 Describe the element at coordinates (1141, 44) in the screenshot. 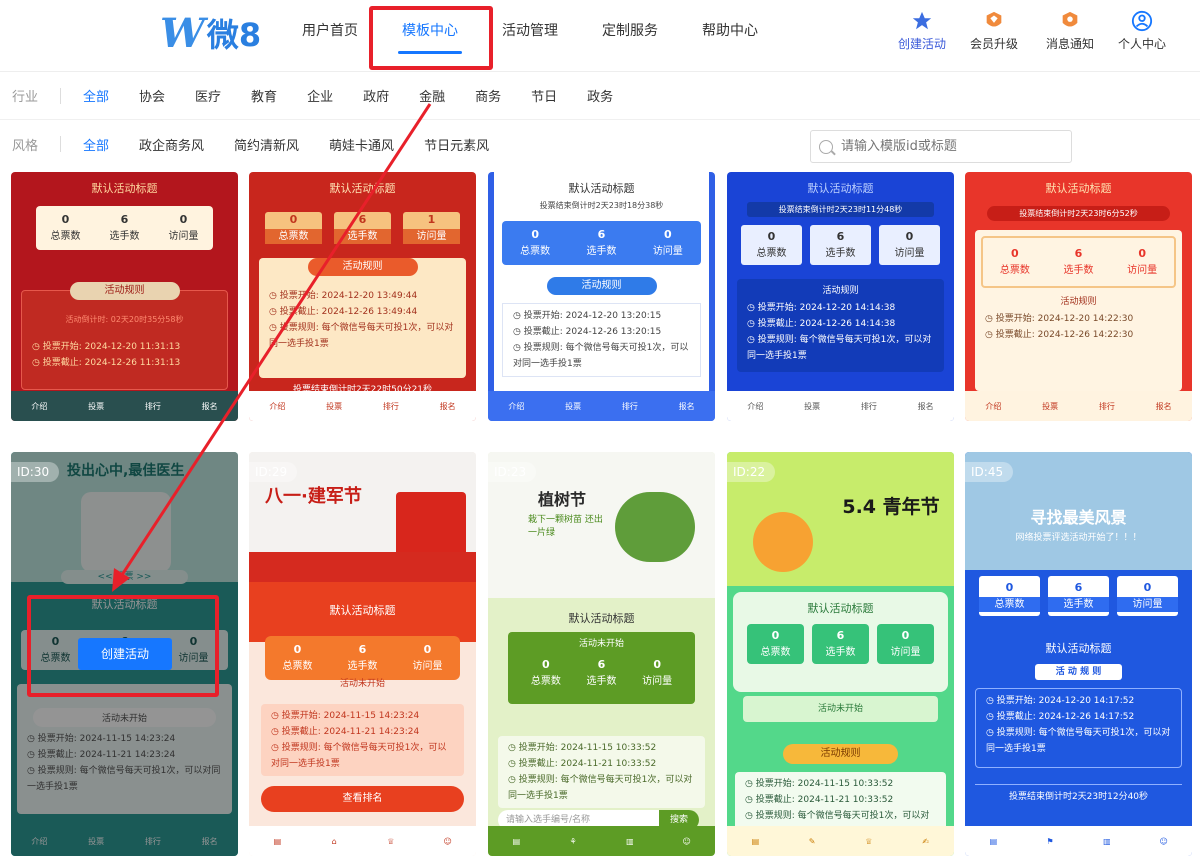

I see `personal-center-label: 个人中心` at that location.